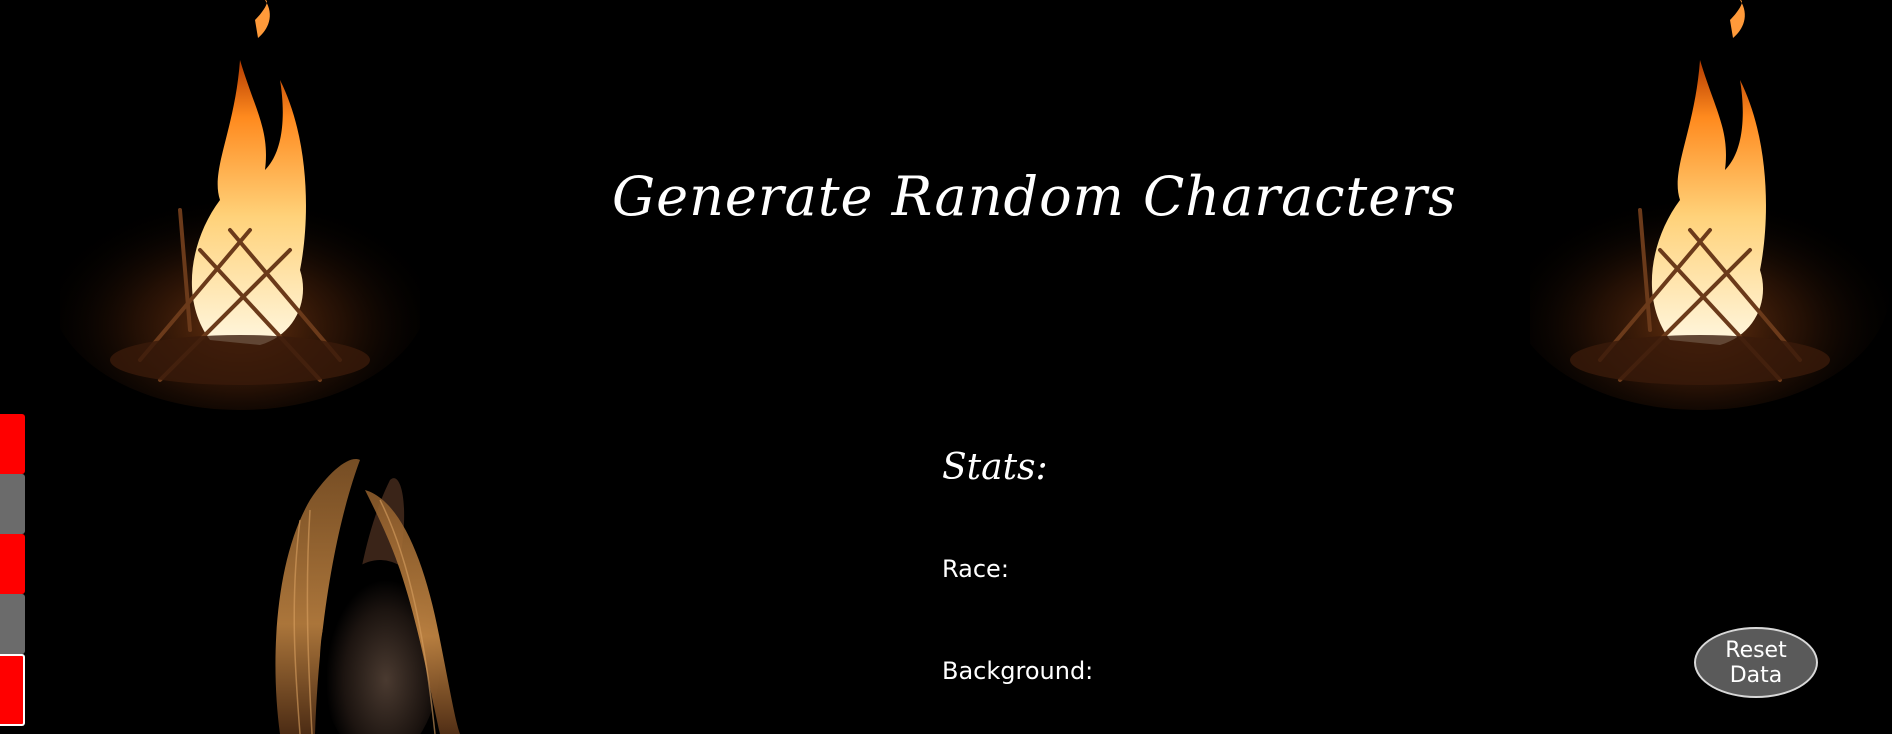 The image size is (1892, 734). I want to click on stats-heading: Stats:, so click(995, 467).